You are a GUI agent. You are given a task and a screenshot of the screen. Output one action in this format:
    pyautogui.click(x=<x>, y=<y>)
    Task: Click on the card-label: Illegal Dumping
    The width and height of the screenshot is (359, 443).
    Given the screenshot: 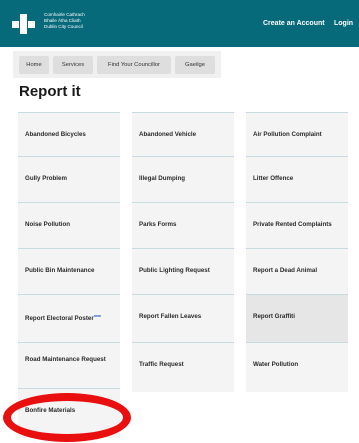 What is the action you would take?
    pyautogui.click(x=162, y=178)
    